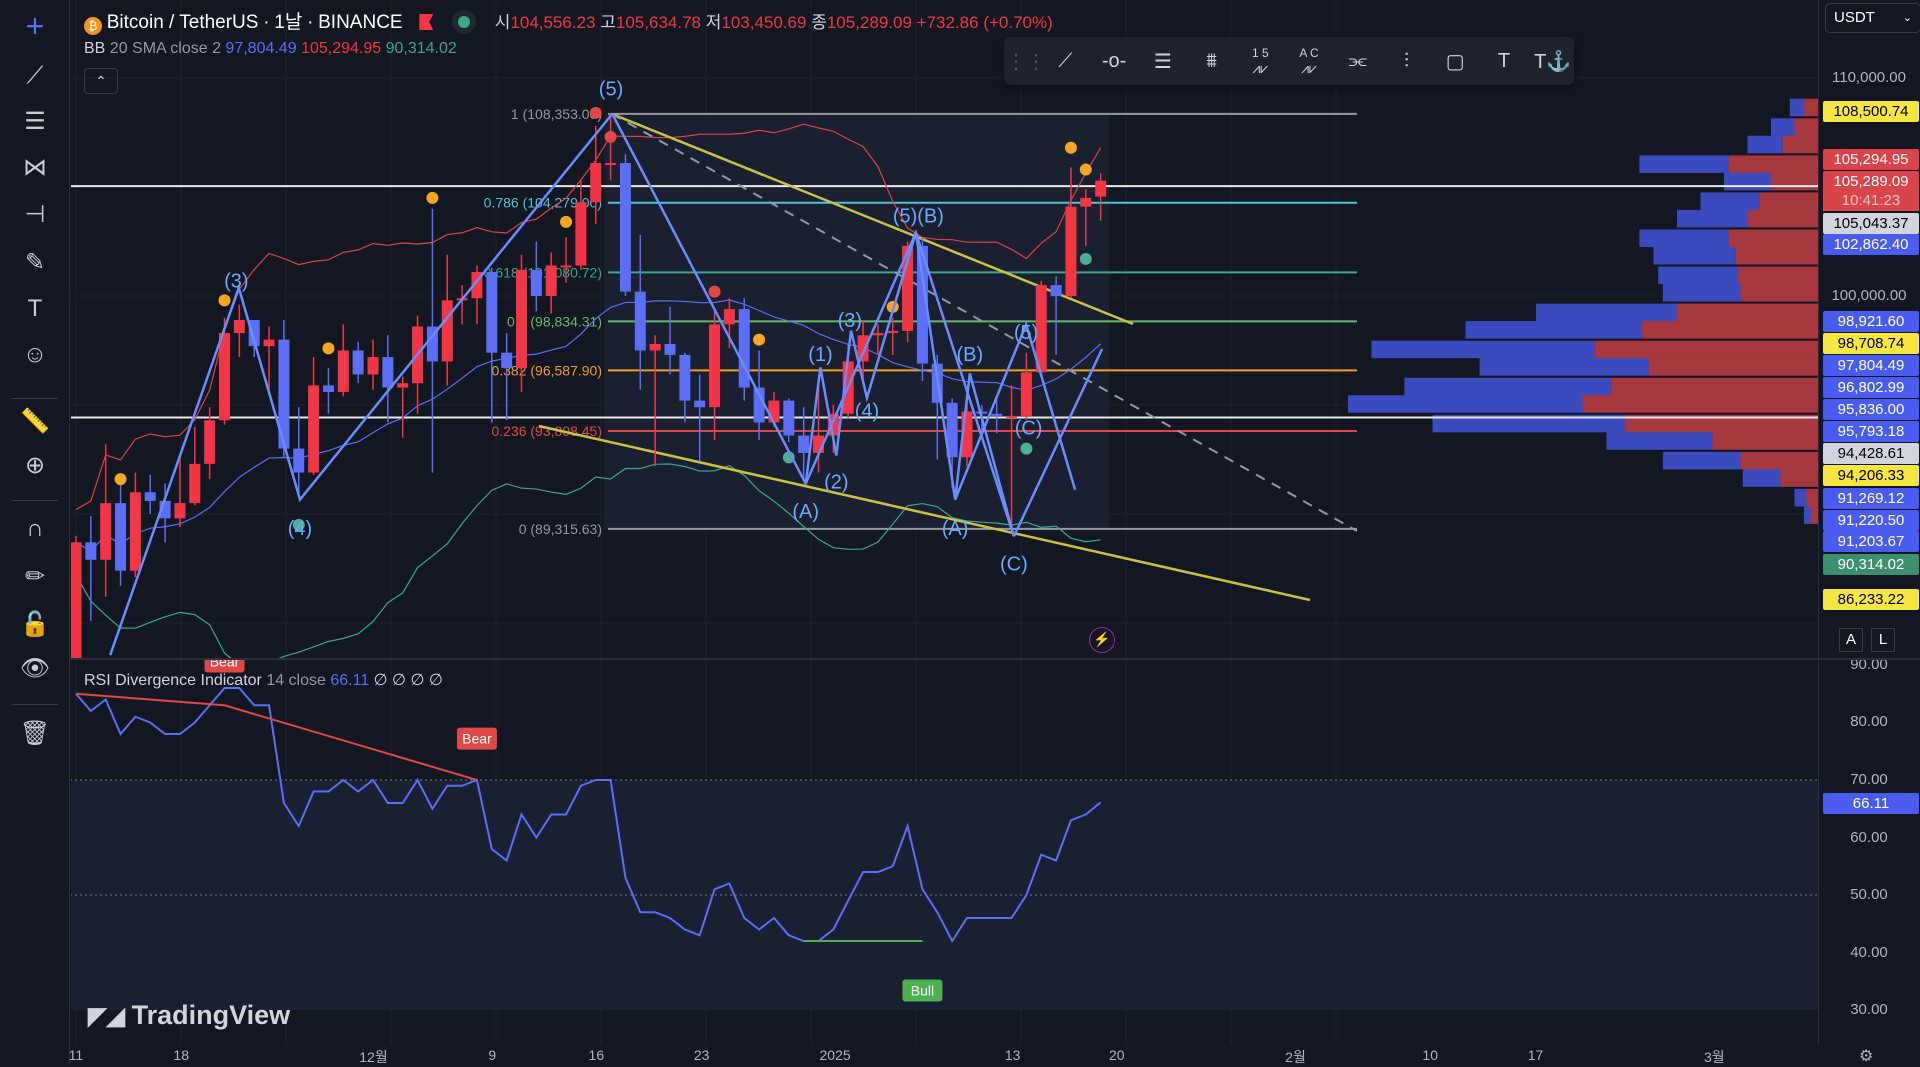 The height and width of the screenshot is (1067, 1920). What do you see at coordinates (341, 48) in the screenshot?
I see `bb-upper: 105,294.95` at bounding box center [341, 48].